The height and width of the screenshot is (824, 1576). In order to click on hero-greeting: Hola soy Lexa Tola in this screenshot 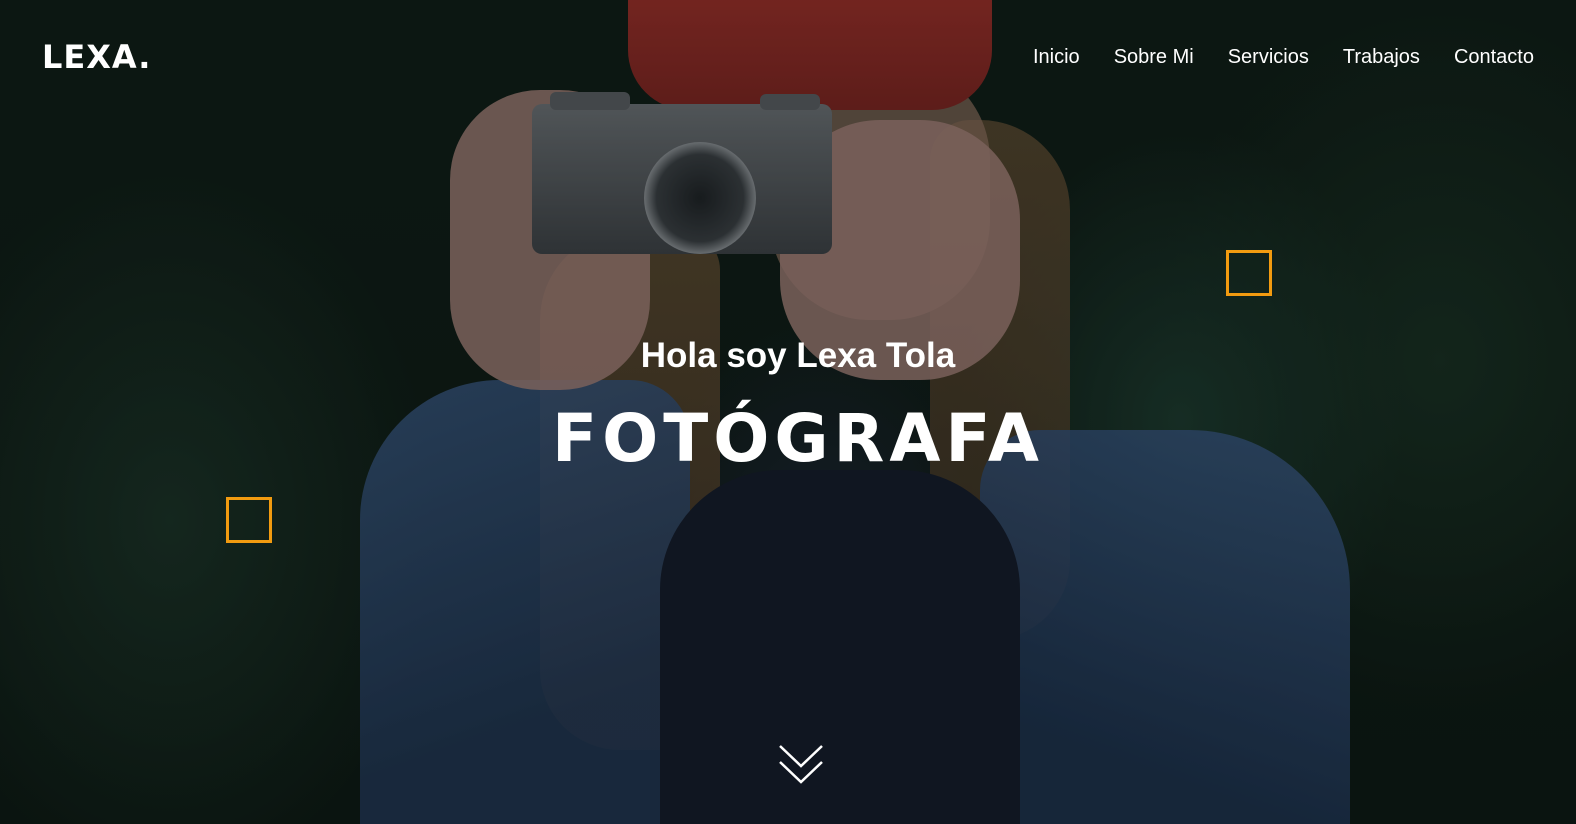, I will do `click(798, 355)`.